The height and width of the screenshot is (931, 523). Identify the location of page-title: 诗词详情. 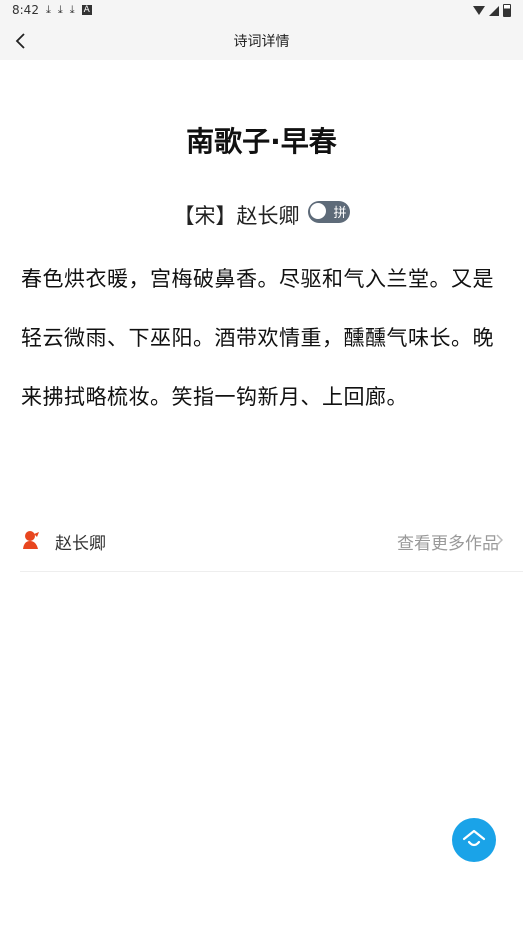
(261, 42).